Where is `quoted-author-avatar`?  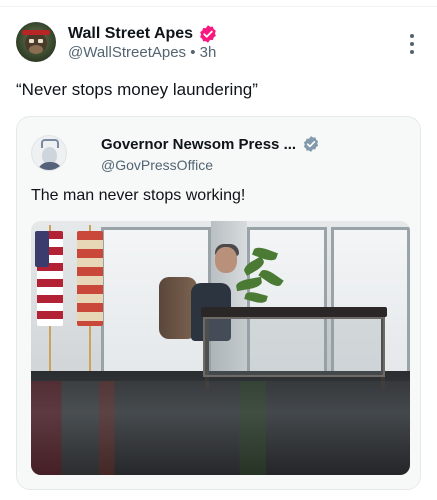
quoted-author-avatar is located at coordinates (49, 153).